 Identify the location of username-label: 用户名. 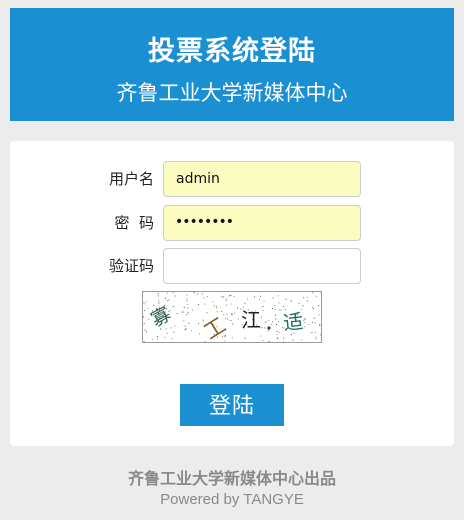
(131, 179).